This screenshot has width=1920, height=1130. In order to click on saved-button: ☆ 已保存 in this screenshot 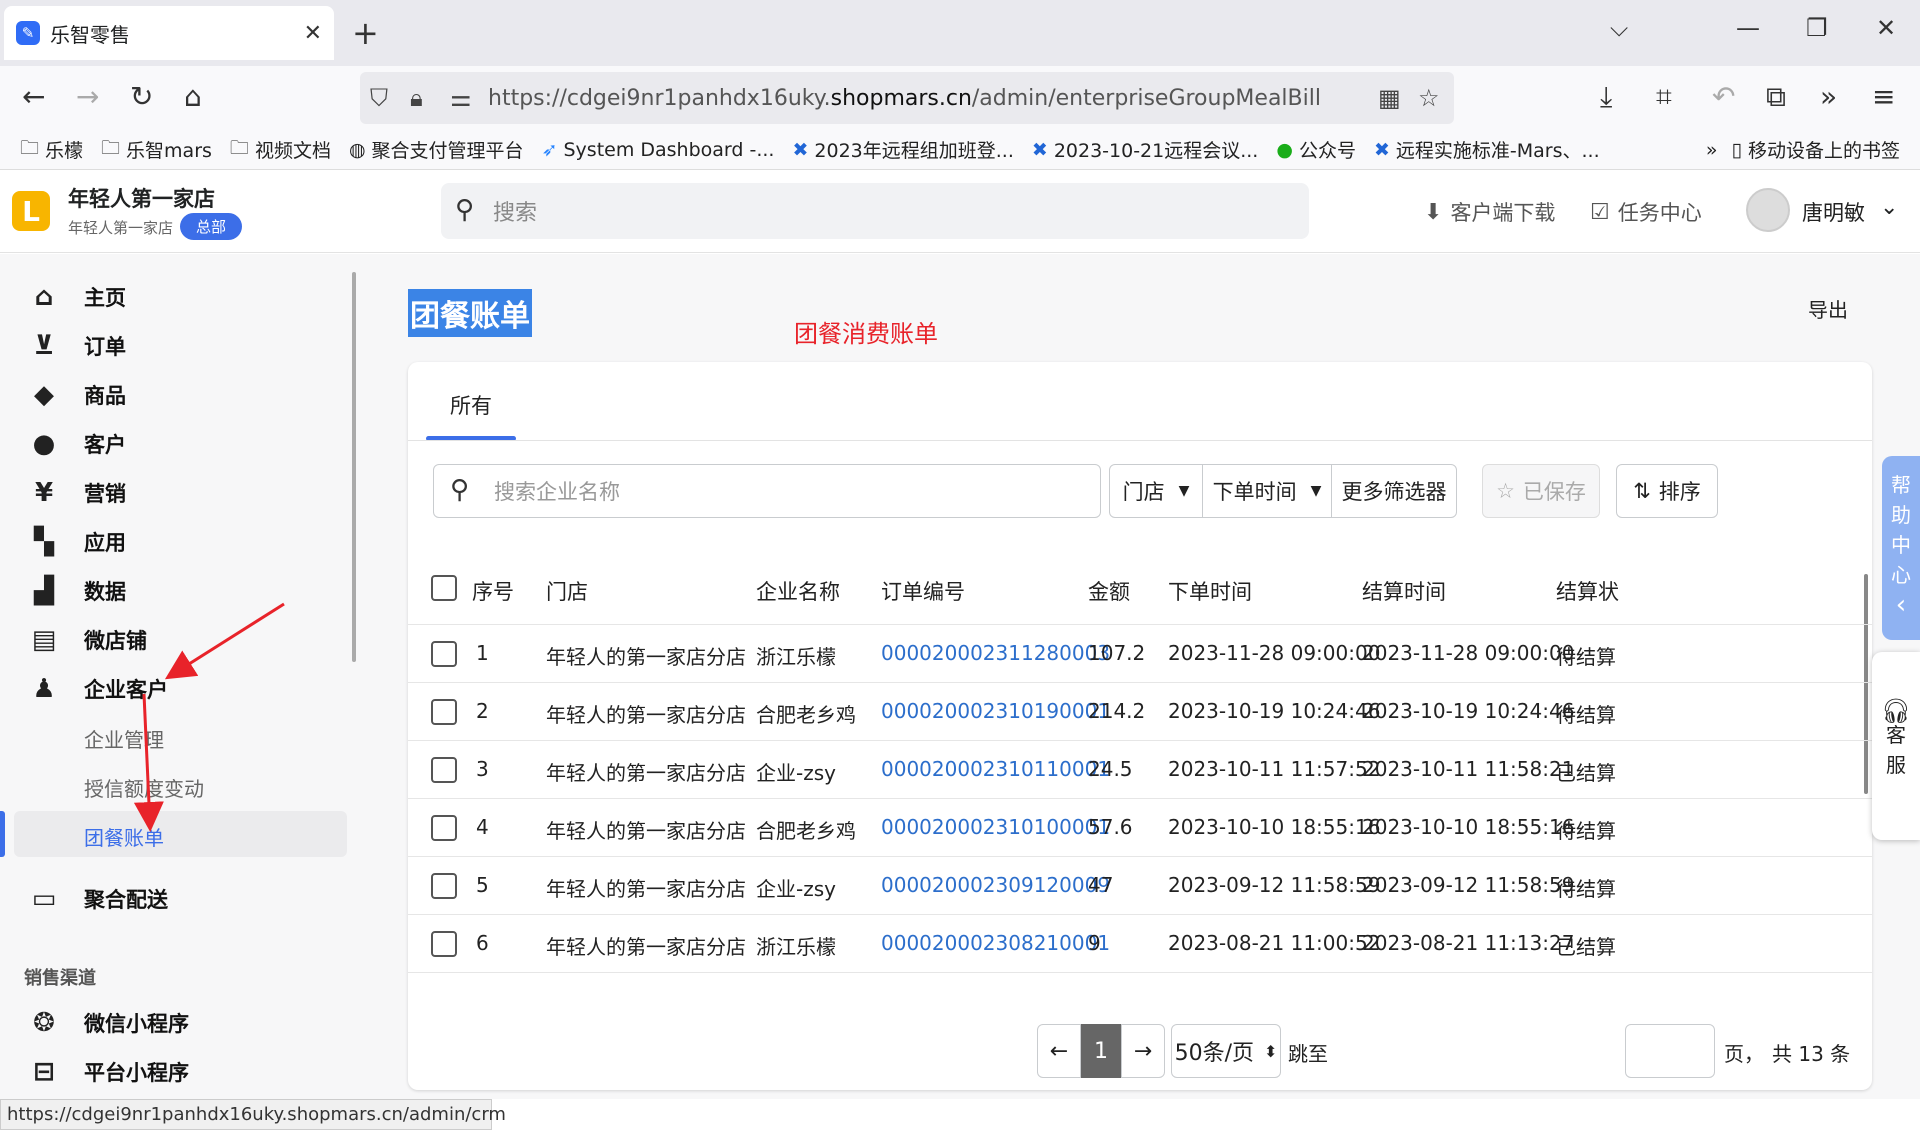, I will do `click(1541, 491)`.